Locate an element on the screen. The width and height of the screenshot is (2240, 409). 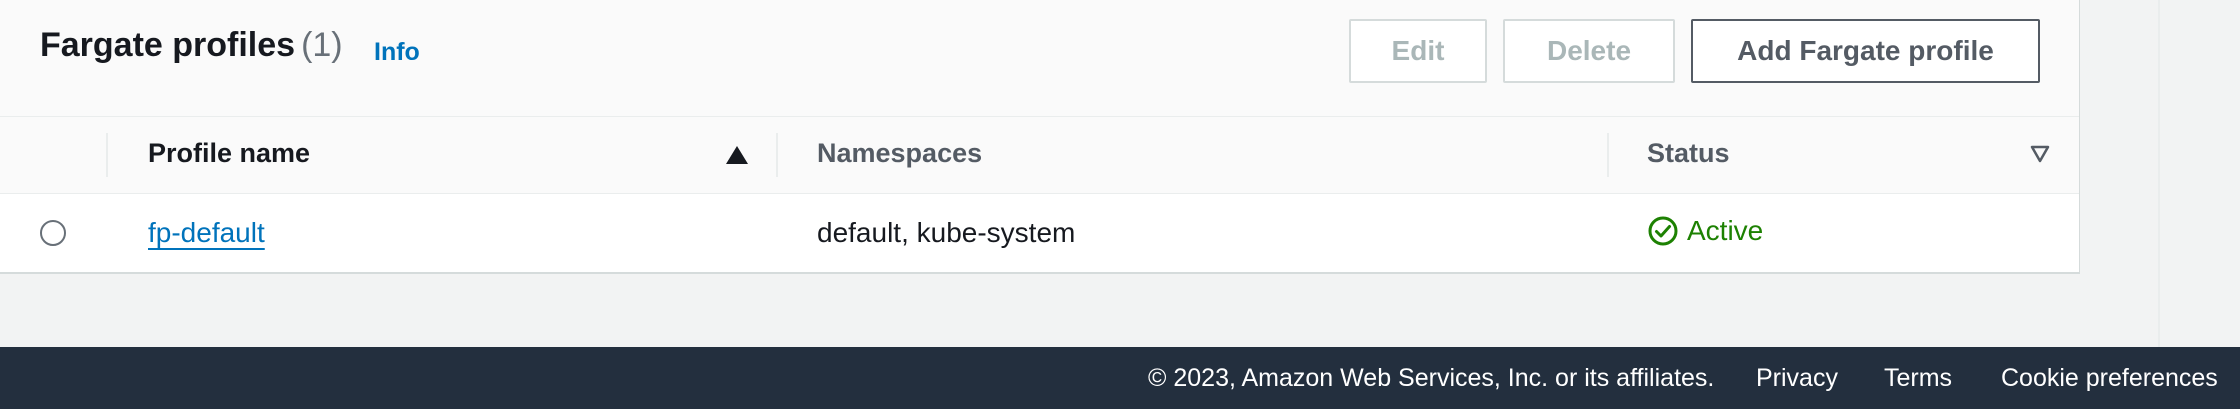
info-link: Info is located at coordinates (397, 52).